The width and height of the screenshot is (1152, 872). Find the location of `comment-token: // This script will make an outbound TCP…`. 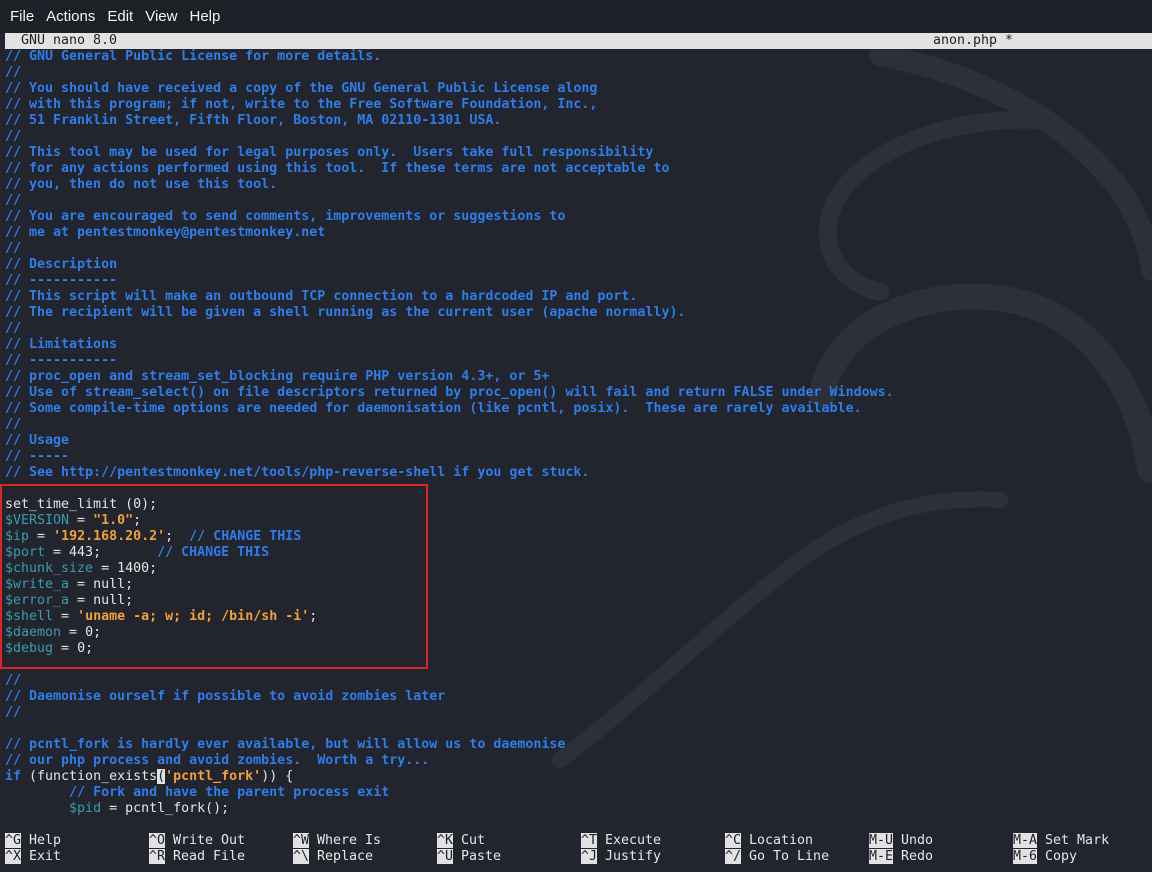

comment-token: // This script will make an outbound TCP… is located at coordinates (321, 296).